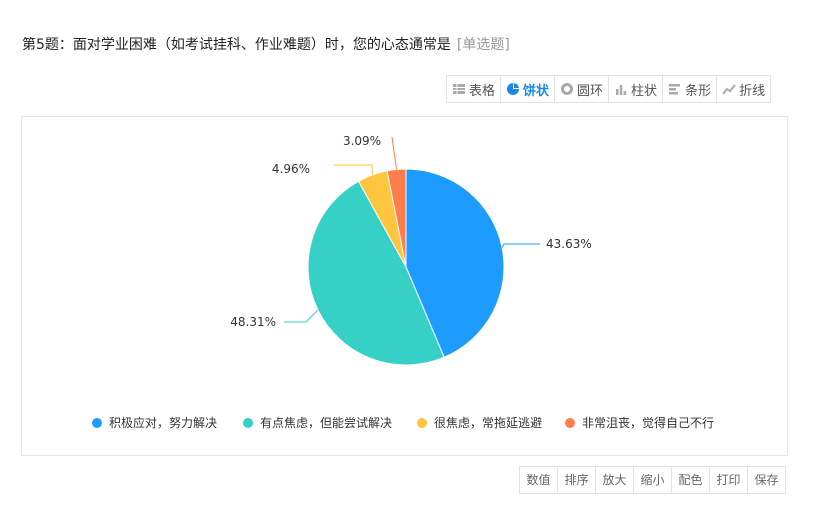  Describe the element at coordinates (648, 422) in the screenshot. I see `legend-label: 非常沮丧，觉得自己不行` at that location.